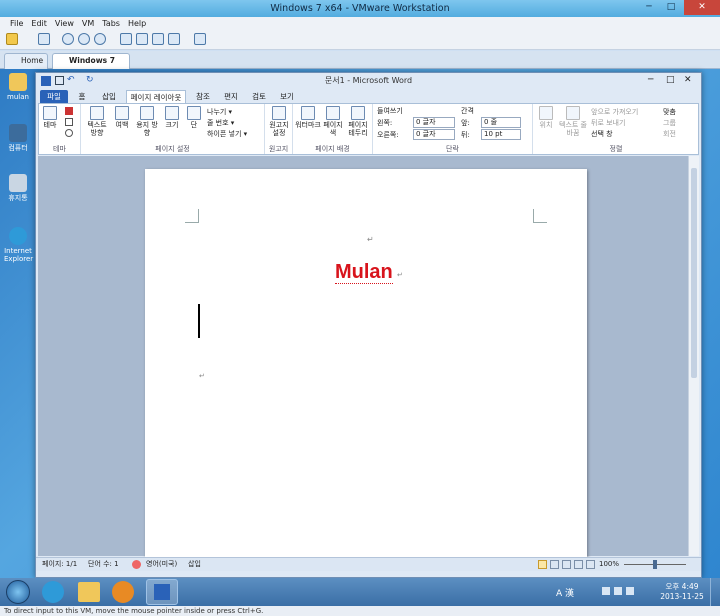 The height and width of the screenshot is (616, 720). What do you see at coordinates (578, 564) in the screenshot?
I see `outline-icon` at bounding box center [578, 564].